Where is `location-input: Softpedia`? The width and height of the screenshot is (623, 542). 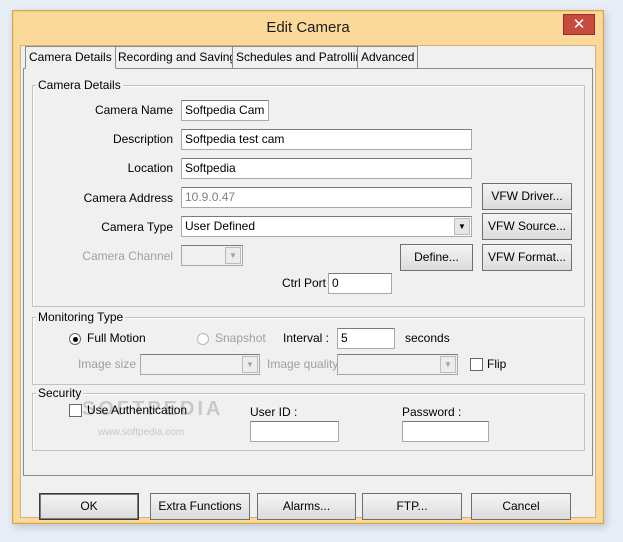 location-input: Softpedia is located at coordinates (326, 168).